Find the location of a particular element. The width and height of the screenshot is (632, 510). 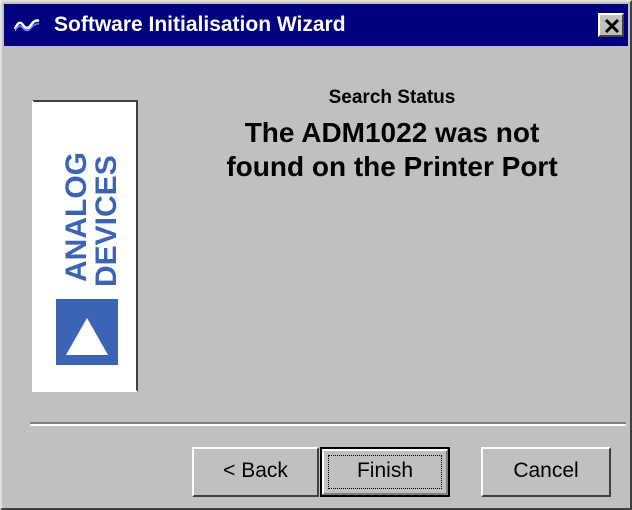

finish-button: Finish is located at coordinates (385, 472).